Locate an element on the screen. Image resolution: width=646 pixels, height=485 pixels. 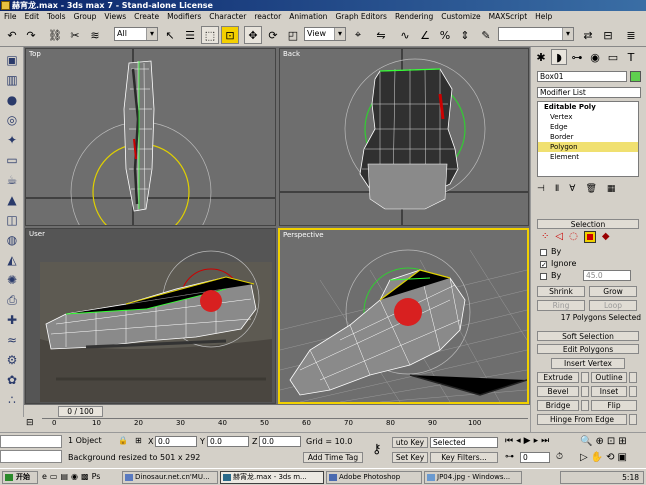
zoom-all-icon: ⊕ is located at coordinates (599, 441).